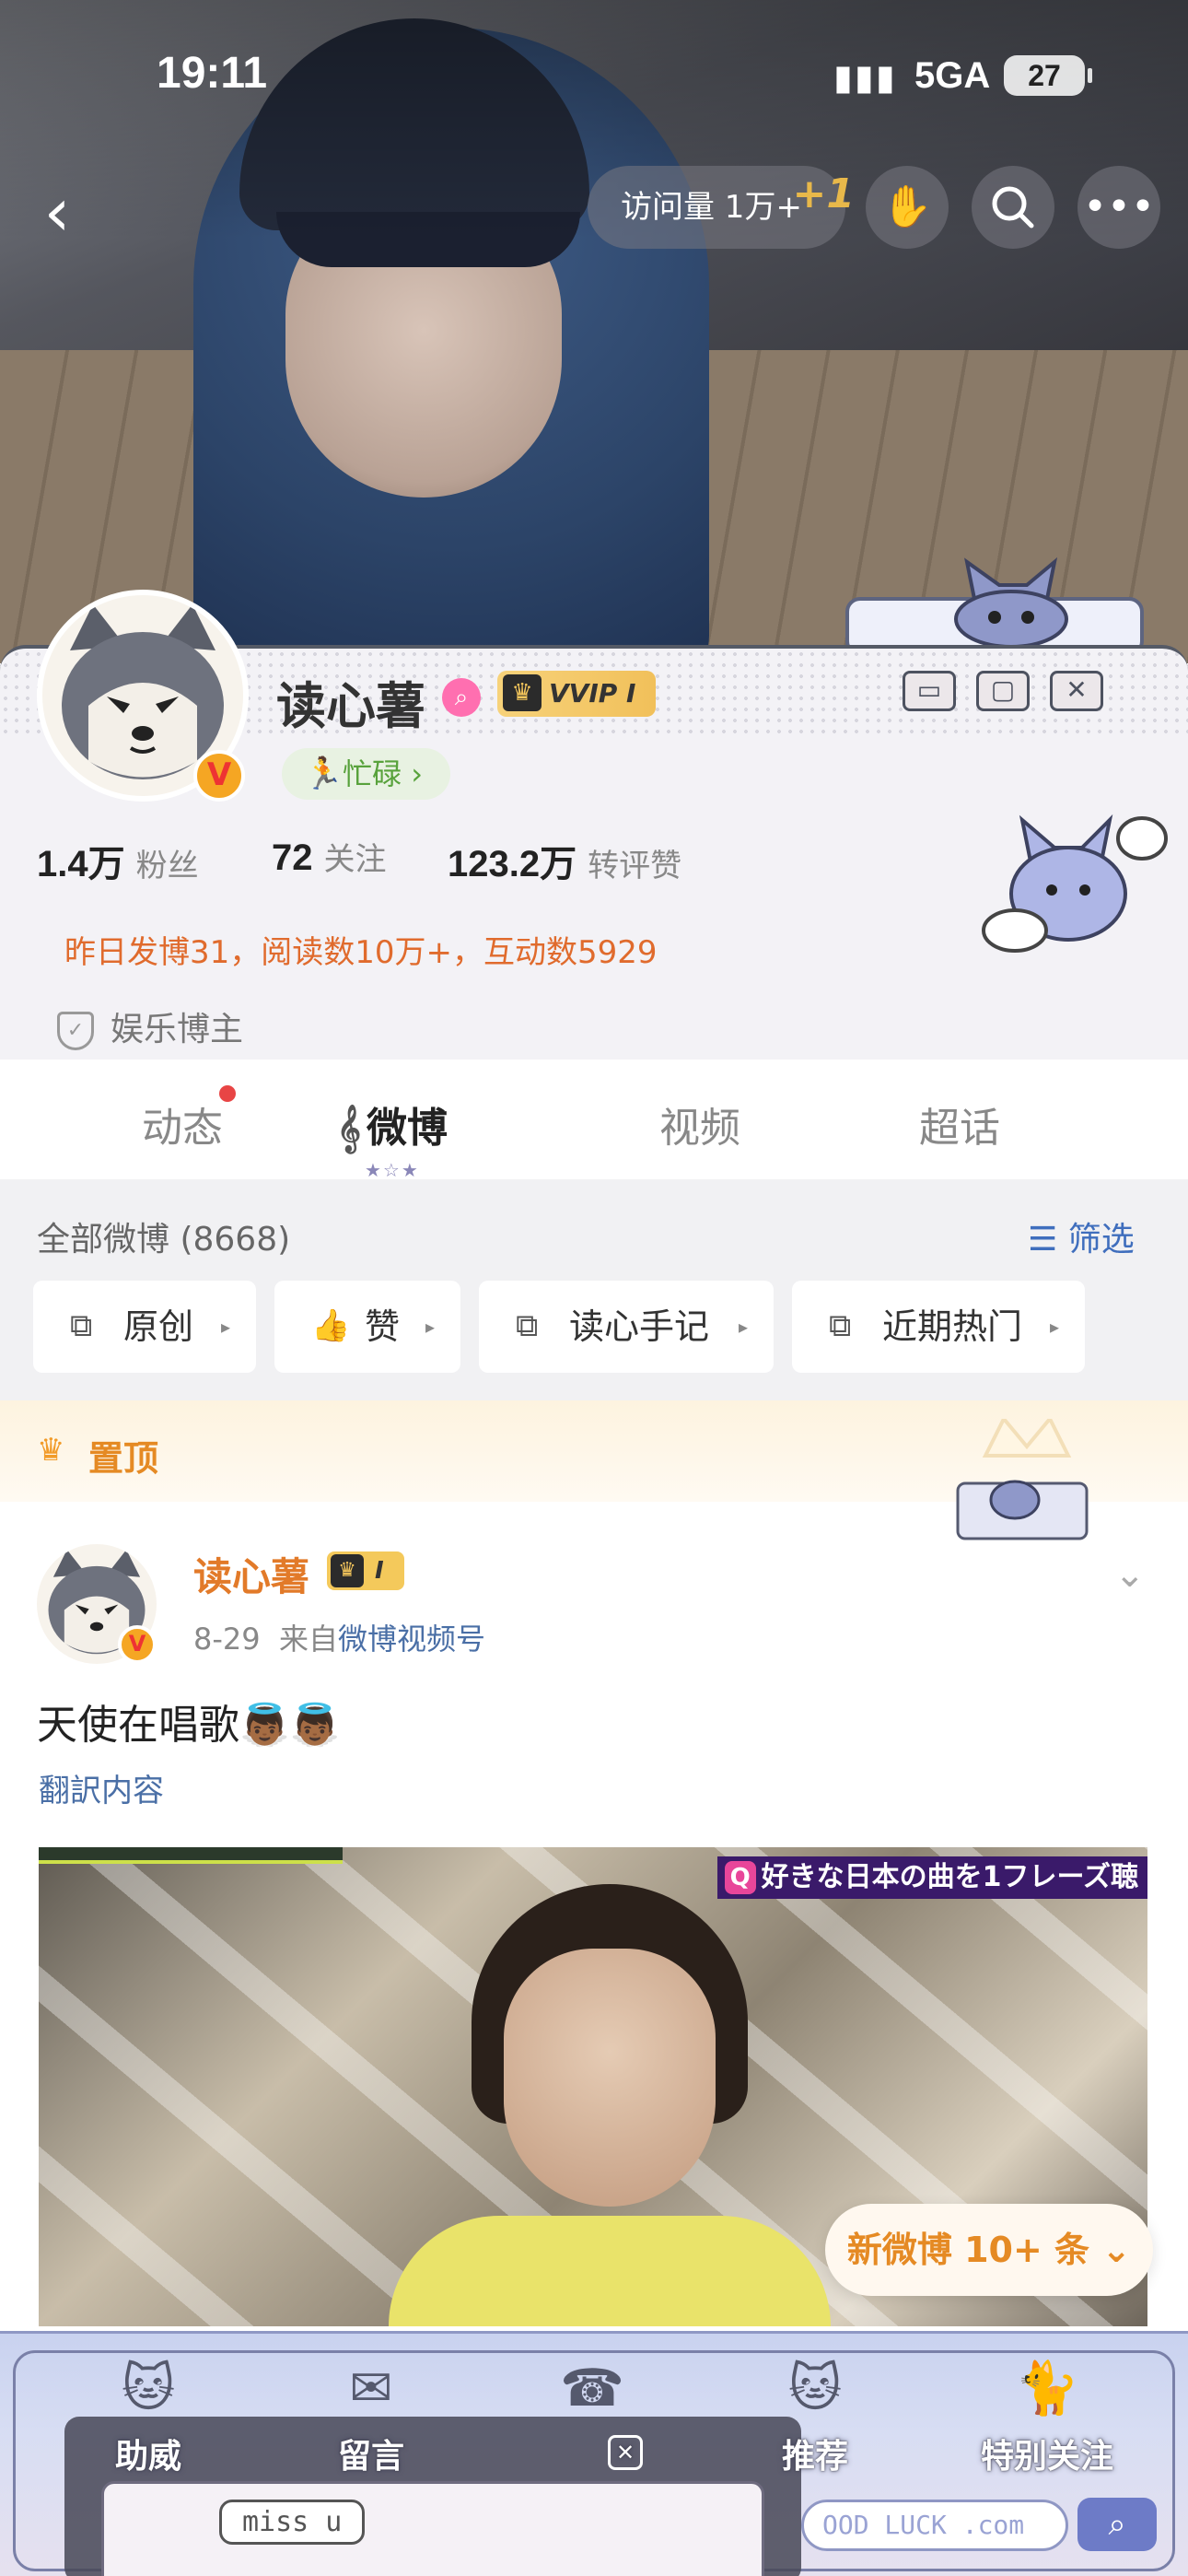  Describe the element at coordinates (349, 1128) in the screenshot. I see `music-note-icon: 𝄞` at that location.